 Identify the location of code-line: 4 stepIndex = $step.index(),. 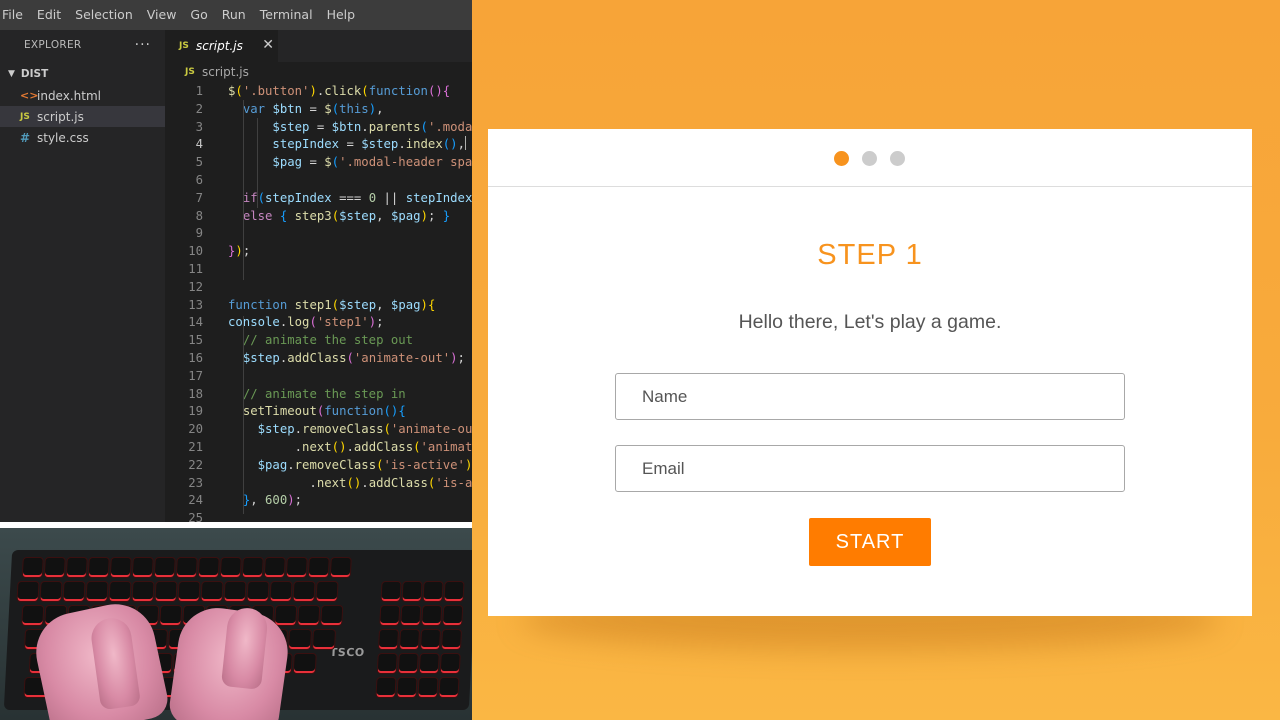
(318, 144).